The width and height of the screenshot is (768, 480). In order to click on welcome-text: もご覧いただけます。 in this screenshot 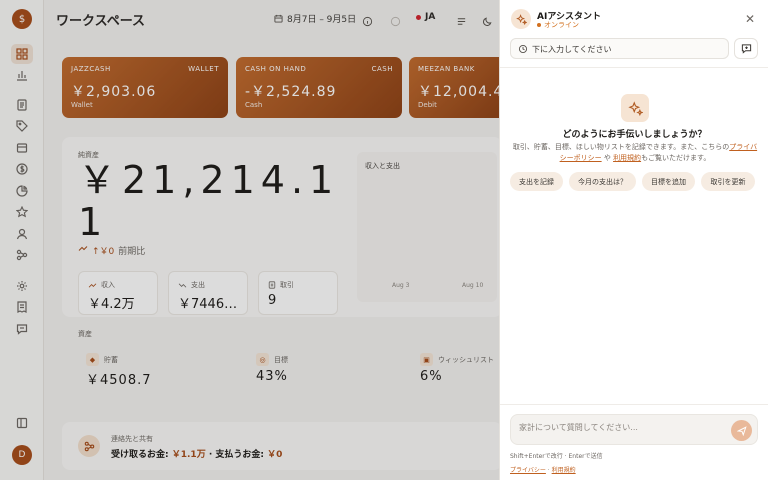, I will do `click(676, 158)`.